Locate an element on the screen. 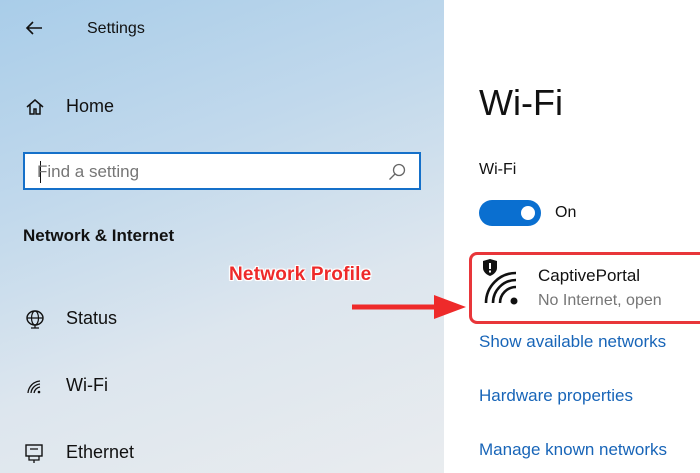 The width and height of the screenshot is (700, 473). back-arrow-icon is located at coordinates (34, 28).